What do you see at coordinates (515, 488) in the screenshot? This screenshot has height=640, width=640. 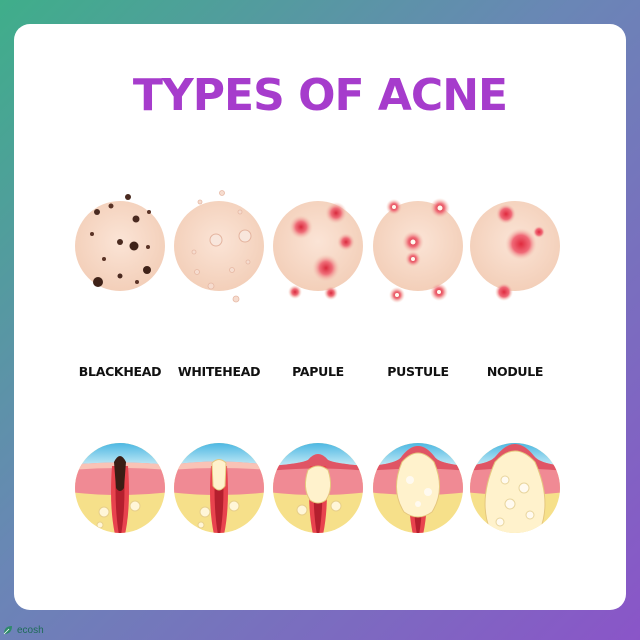 I see `nodule-cross-section` at bounding box center [515, 488].